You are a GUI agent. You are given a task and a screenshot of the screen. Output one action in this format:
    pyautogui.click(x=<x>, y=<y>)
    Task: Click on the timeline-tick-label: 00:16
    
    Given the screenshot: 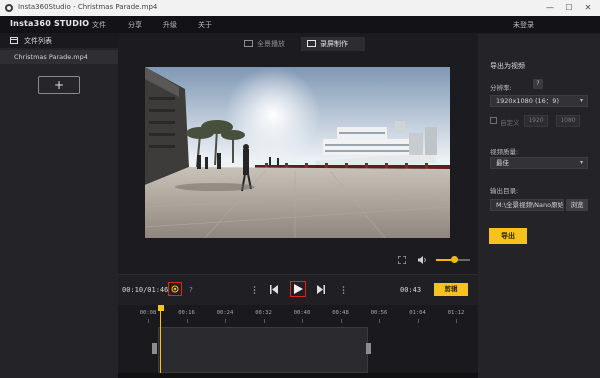 What is the action you would take?
    pyautogui.click(x=186, y=313)
    